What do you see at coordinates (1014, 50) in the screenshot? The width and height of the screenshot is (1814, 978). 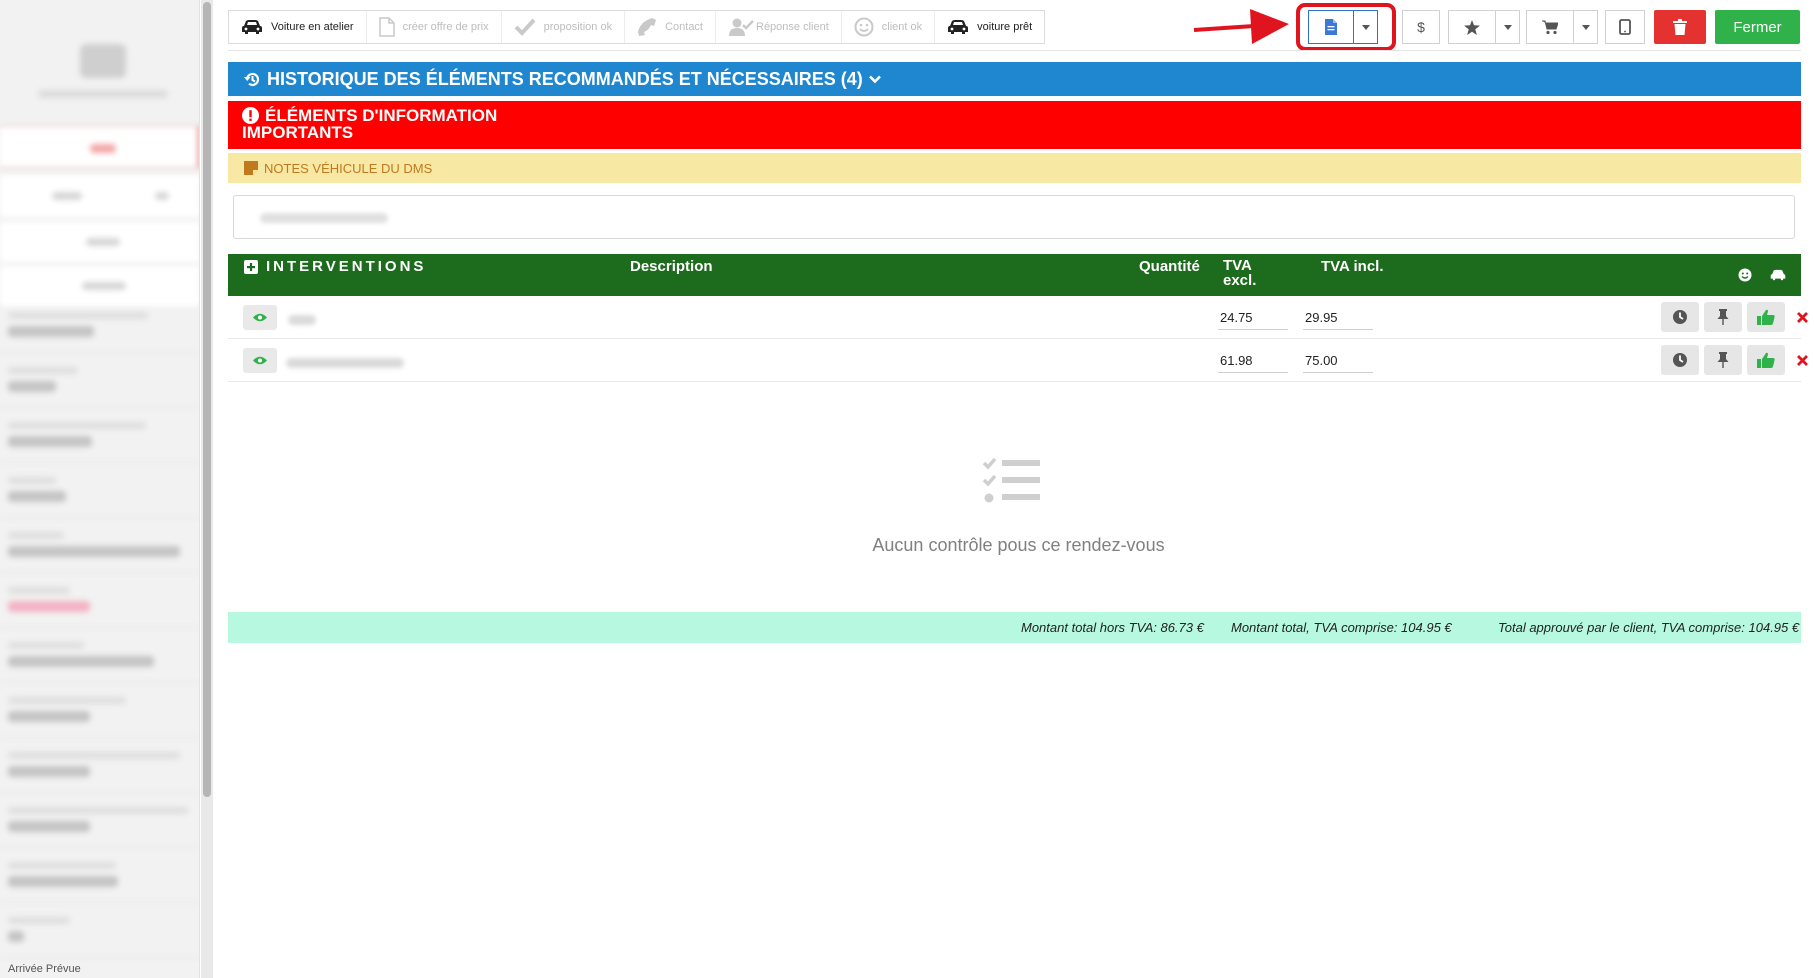 I see `divider` at bounding box center [1014, 50].